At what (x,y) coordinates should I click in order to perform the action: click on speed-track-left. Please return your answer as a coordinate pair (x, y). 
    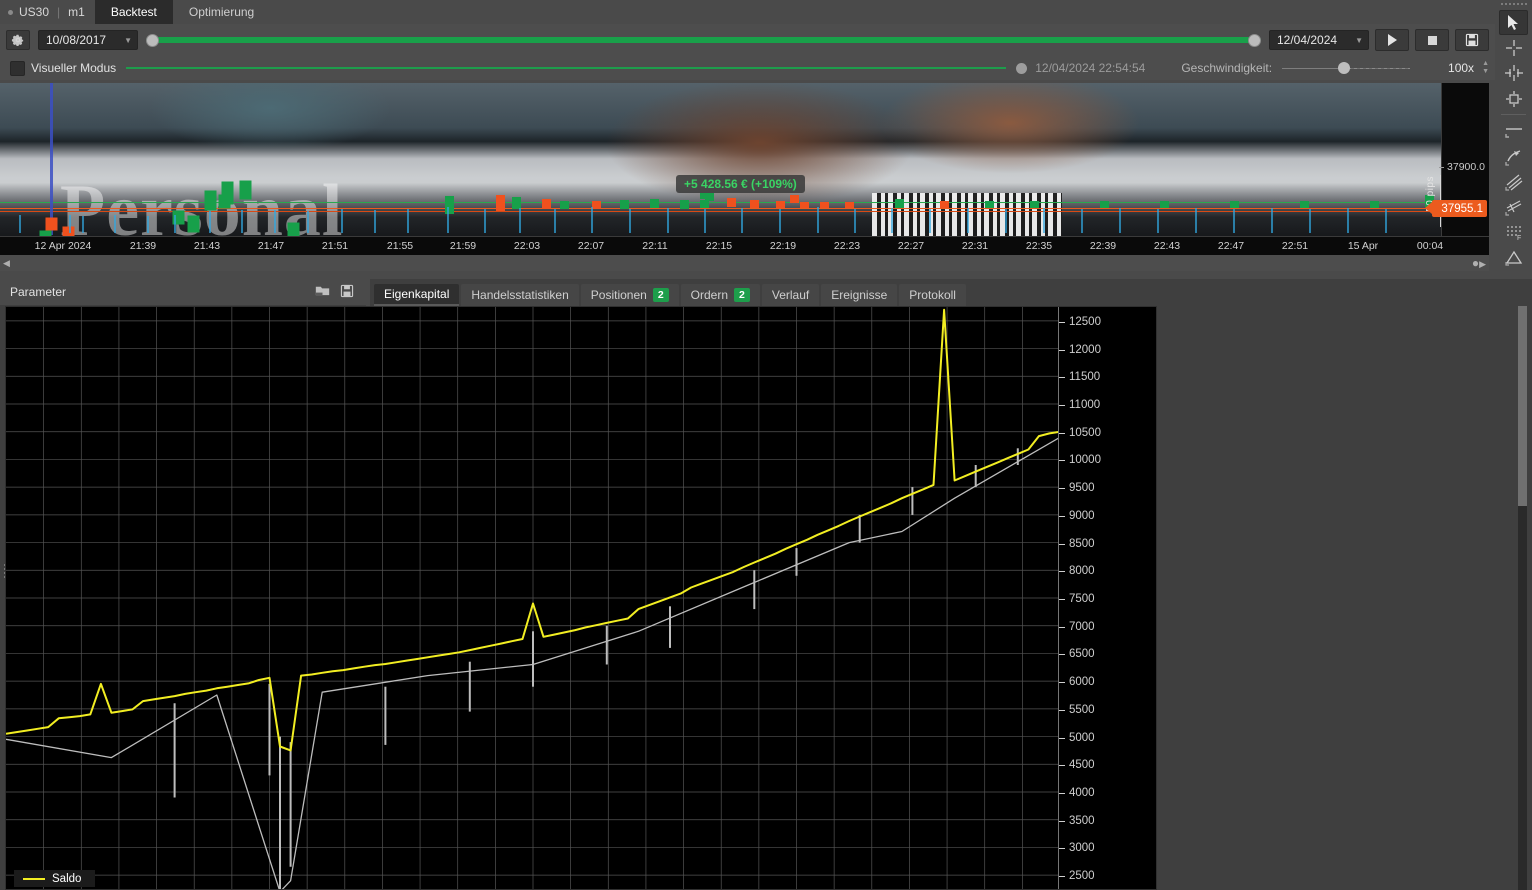
    Looking at the image, I should click on (1310, 68).